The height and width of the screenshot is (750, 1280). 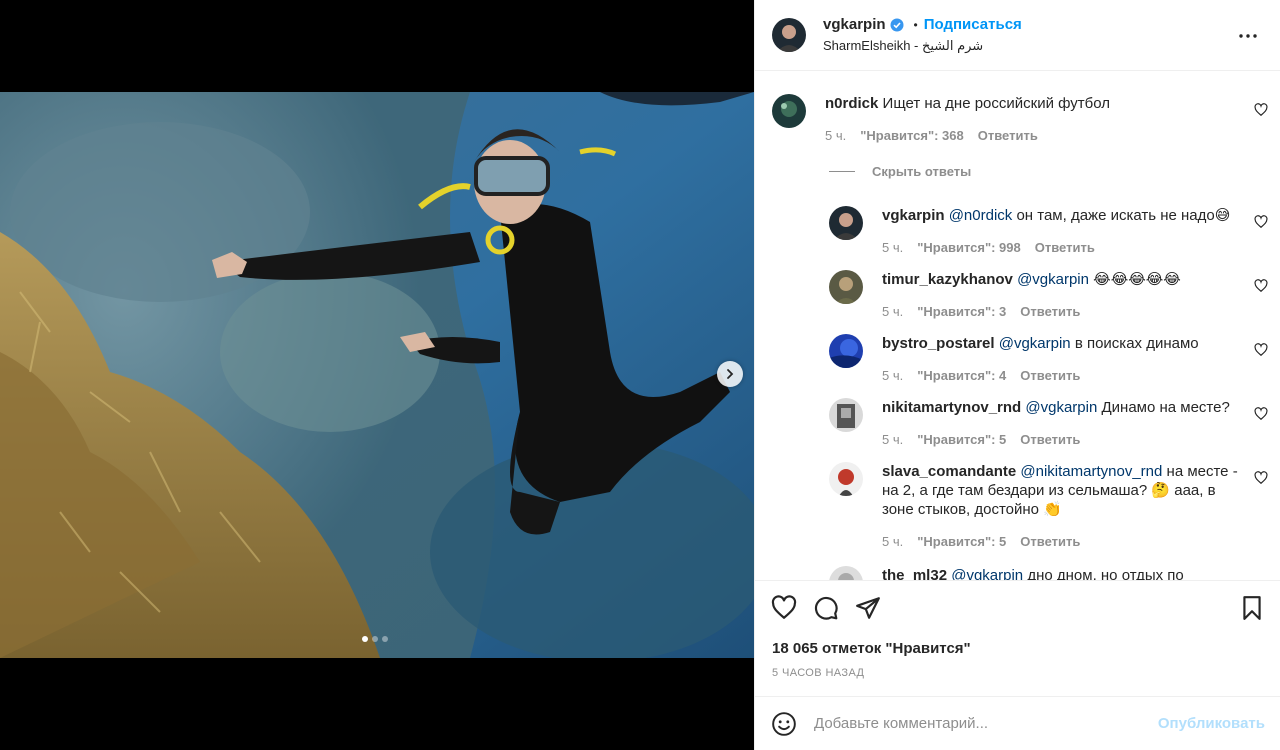 I want to click on author-username: vgkarpin, so click(x=854, y=24).